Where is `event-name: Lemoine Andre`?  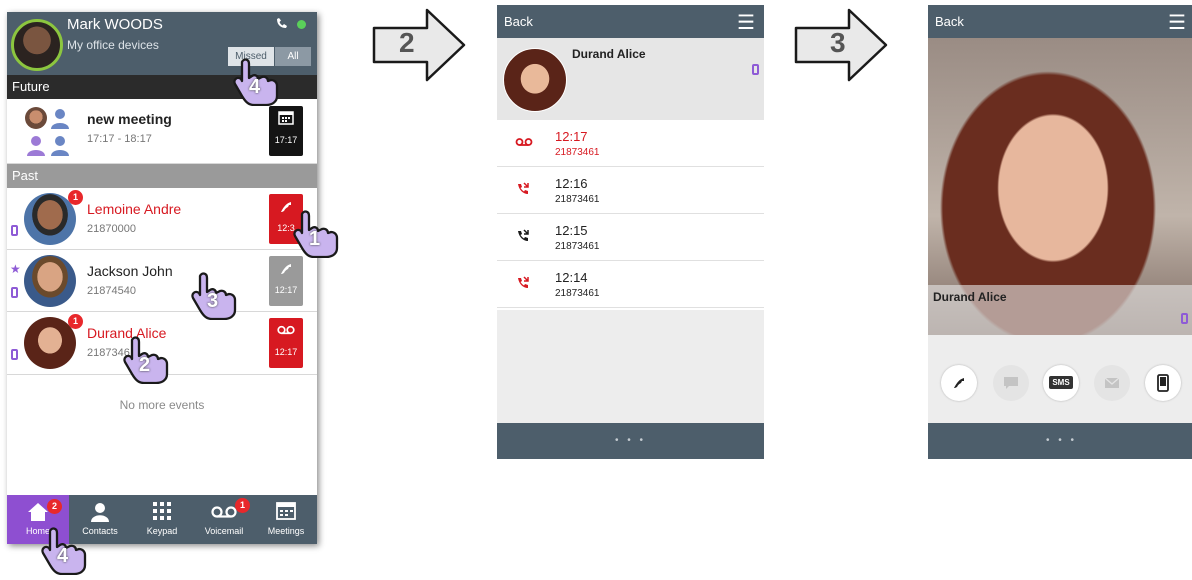
event-name: Lemoine Andre is located at coordinates (134, 209).